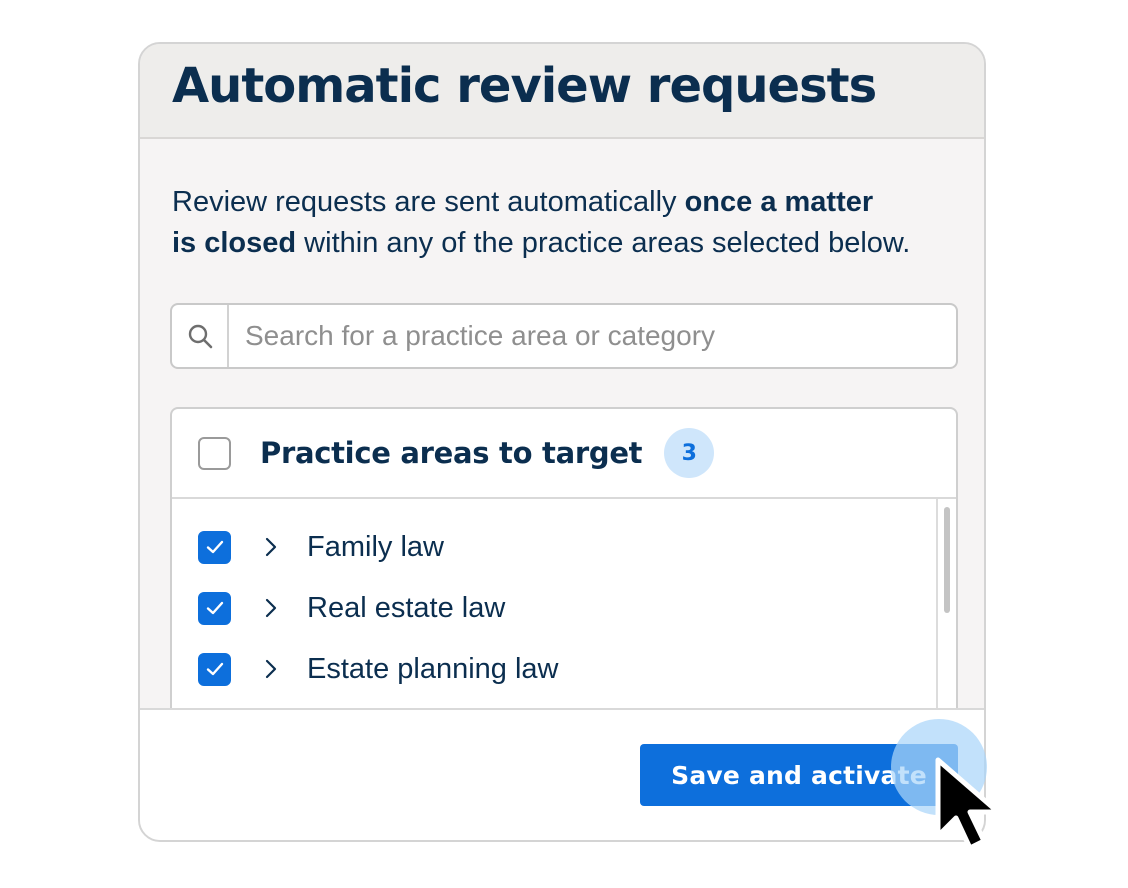 The height and width of the screenshot is (888, 1128). I want to click on list-item-label: Family law, so click(375, 546).